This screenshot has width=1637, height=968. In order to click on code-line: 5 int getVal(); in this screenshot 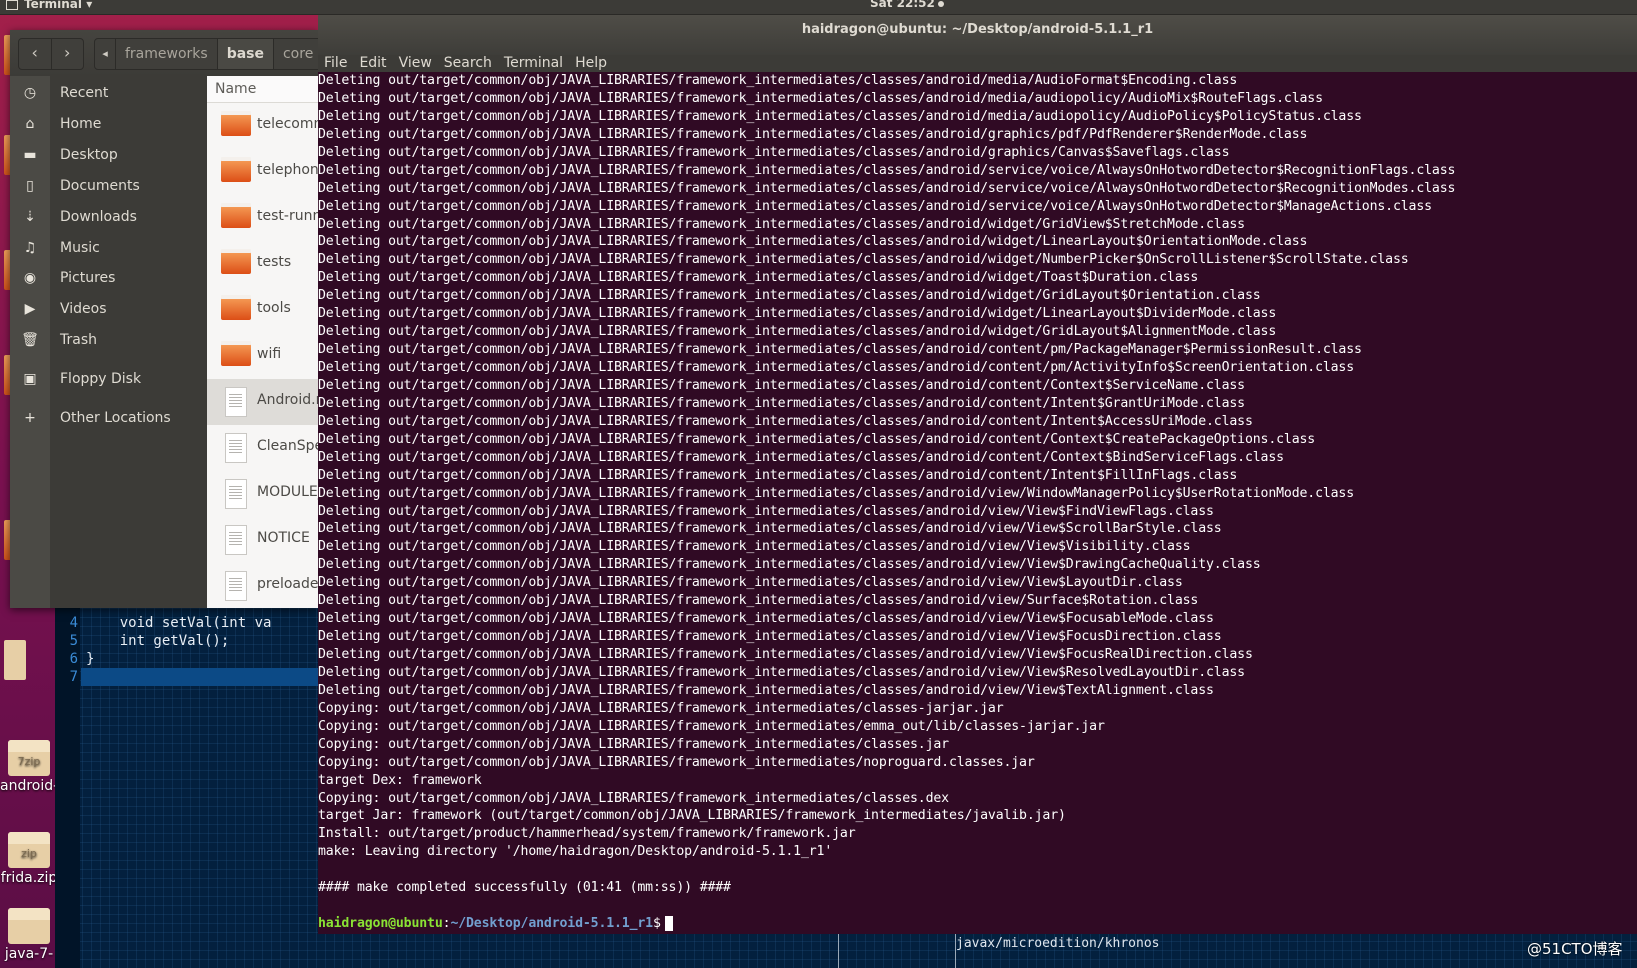, I will do `click(142, 641)`.